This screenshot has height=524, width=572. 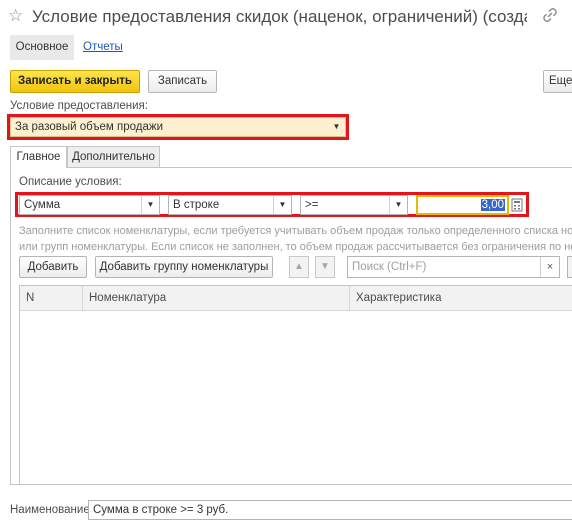 I want to click on move-down-icon: ▼, so click(x=325, y=267).